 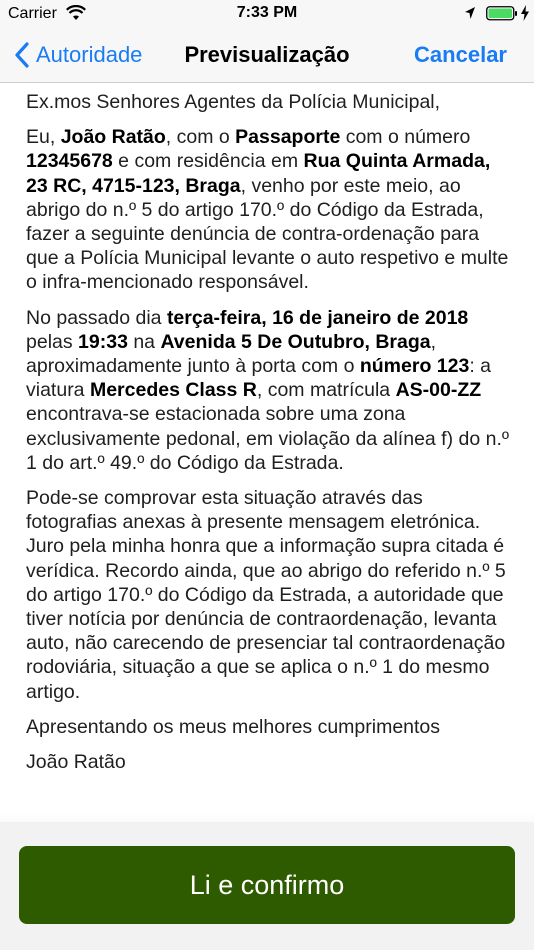 What do you see at coordinates (295, 341) in the screenshot?
I see `occurrence-place: Avenida 5 De Outubro, Braga` at bounding box center [295, 341].